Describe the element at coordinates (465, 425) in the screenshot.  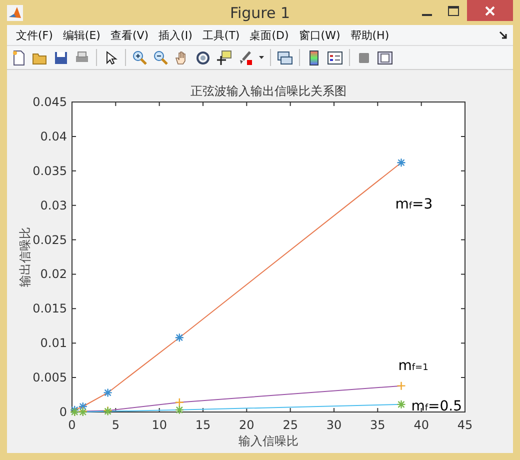
I see `x-tick-label: 45` at that location.